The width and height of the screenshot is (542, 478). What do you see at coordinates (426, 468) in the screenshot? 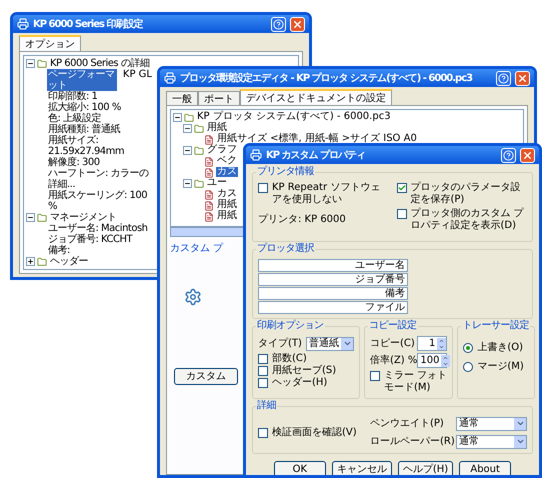
I see `dialog-button: ヘルプ(H)` at bounding box center [426, 468].